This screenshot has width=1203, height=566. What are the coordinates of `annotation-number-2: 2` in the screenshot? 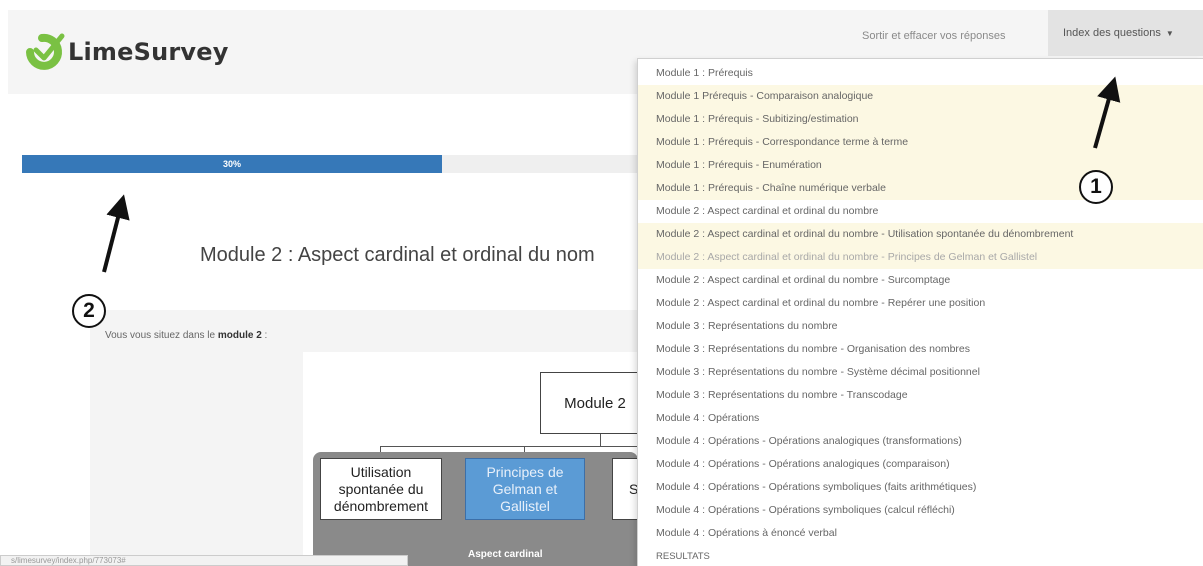 It's located at (89, 311).